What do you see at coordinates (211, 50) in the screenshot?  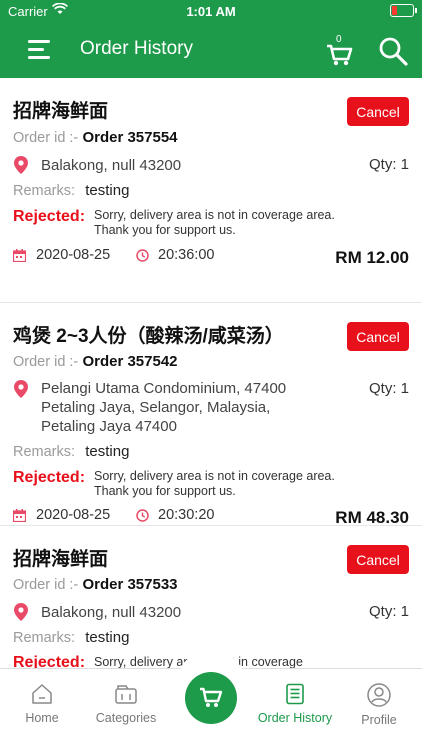 I see `header-bar: Order History 0` at bounding box center [211, 50].